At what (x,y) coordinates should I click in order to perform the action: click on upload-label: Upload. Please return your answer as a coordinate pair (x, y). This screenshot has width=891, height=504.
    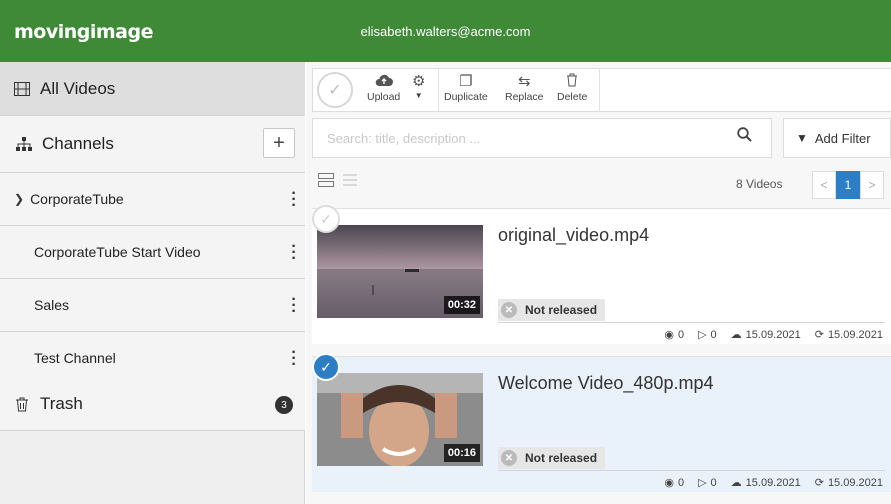
    Looking at the image, I should click on (384, 97).